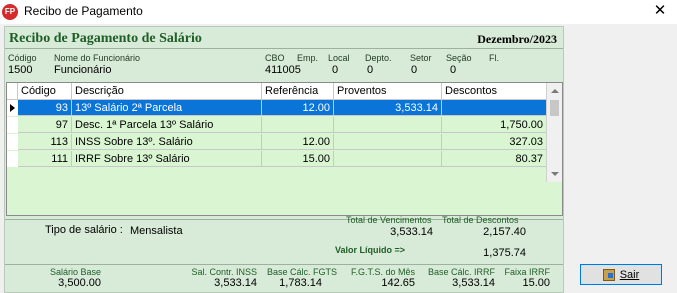  I want to click on table-row: 97 Desc. 1ª Parcela 13º Salário 1,750.00, so click(277, 125).